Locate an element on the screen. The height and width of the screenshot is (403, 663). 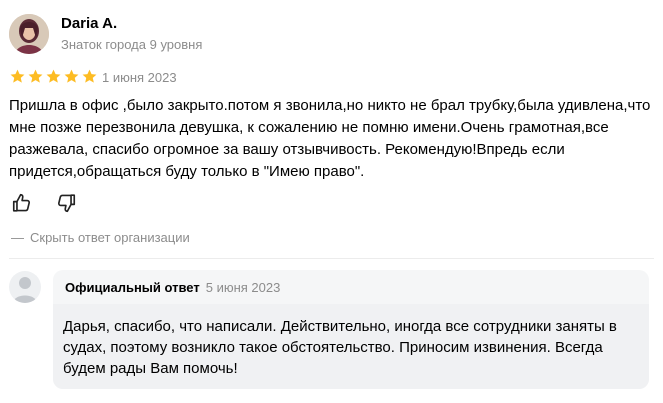
author-level: Знаток города 9 уровня is located at coordinates (132, 44).